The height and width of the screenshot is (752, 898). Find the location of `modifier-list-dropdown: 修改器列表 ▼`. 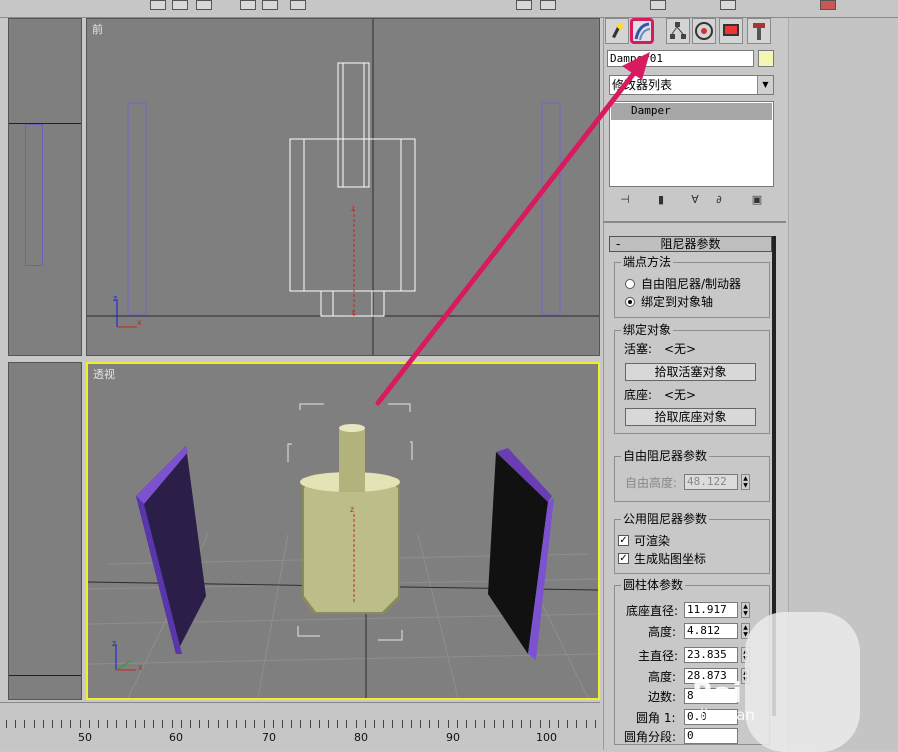

modifier-list-dropdown: 修改器列表 ▼ is located at coordinates (691, 85).